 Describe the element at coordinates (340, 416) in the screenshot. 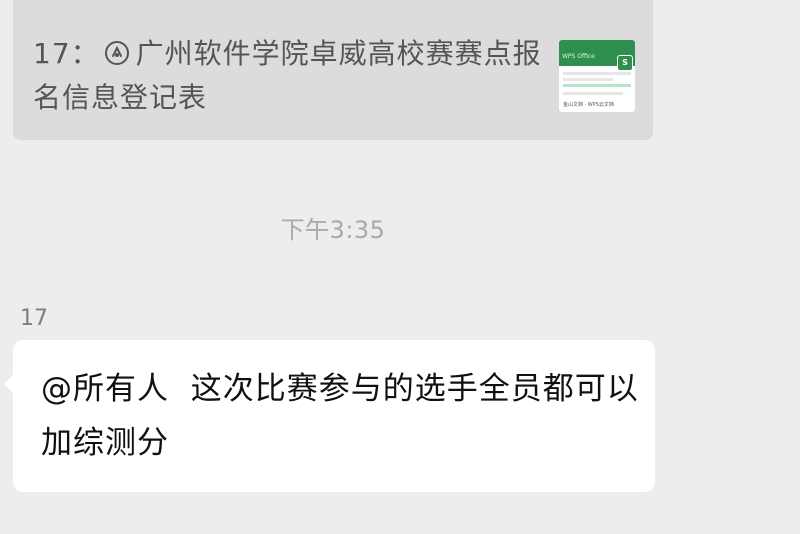

I see `message-text: @所有人 这次比赛参与的选手全员都可以加综测分` at that location.